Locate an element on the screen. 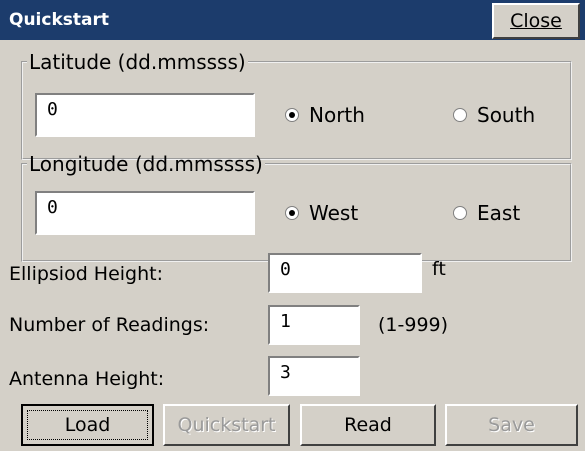 This screenshot has width=585, height=451. latitude-input: 0 is located at coordinates (145, 115).